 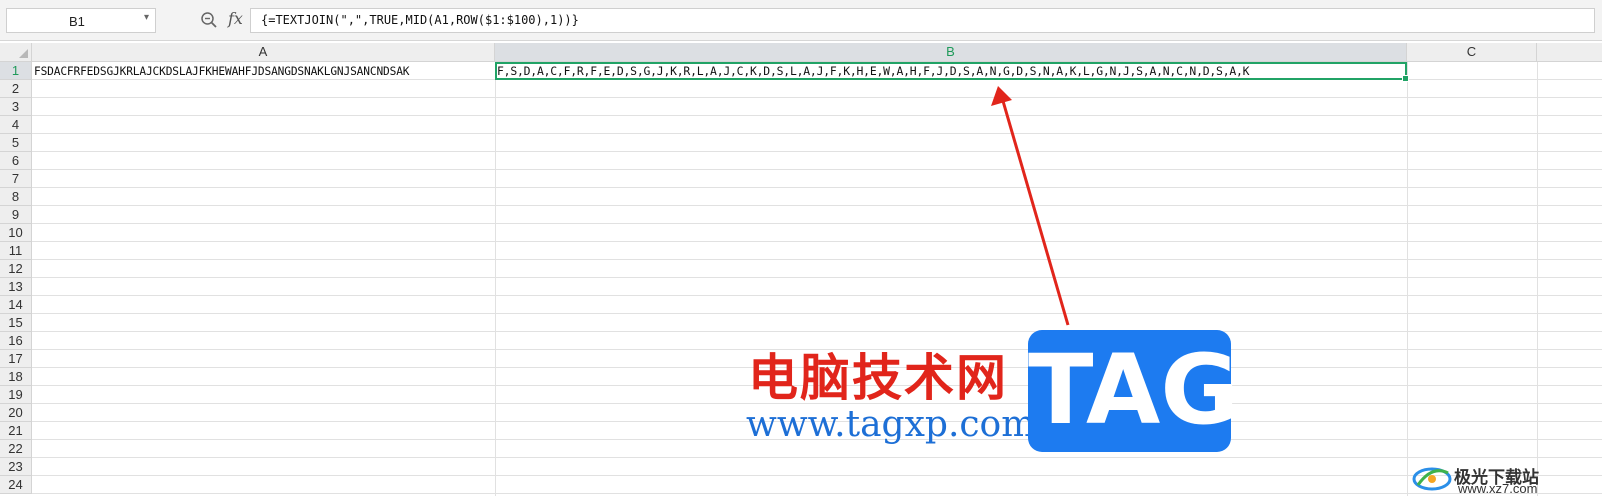 I want to click on row-header: 3, so click(x=16, y=107).